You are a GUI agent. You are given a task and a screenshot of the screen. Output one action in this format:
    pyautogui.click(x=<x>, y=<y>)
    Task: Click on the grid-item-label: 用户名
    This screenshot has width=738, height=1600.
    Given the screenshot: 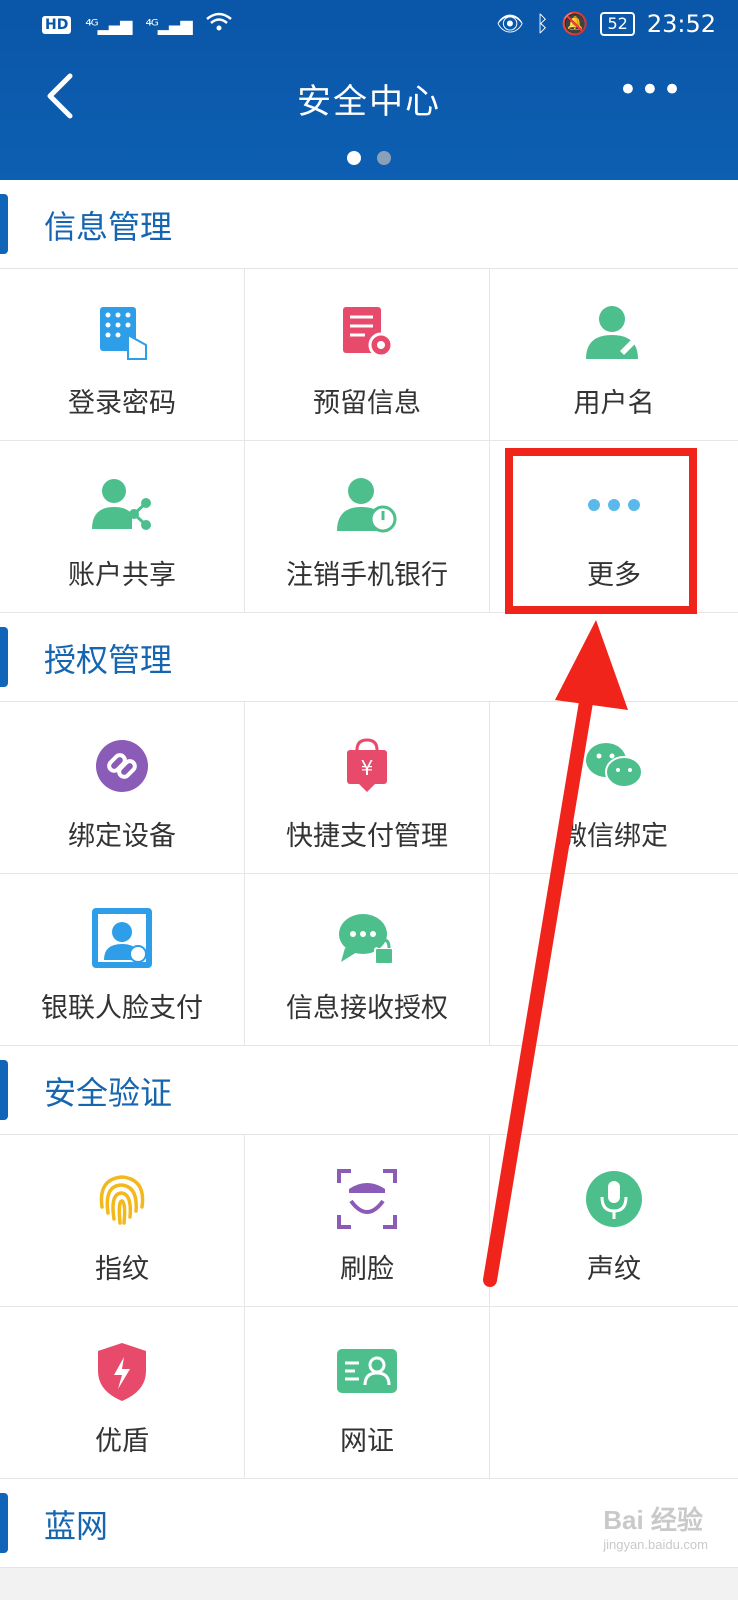 What is the action you would take?
    pyautogui.click(x=614, y=403)
    